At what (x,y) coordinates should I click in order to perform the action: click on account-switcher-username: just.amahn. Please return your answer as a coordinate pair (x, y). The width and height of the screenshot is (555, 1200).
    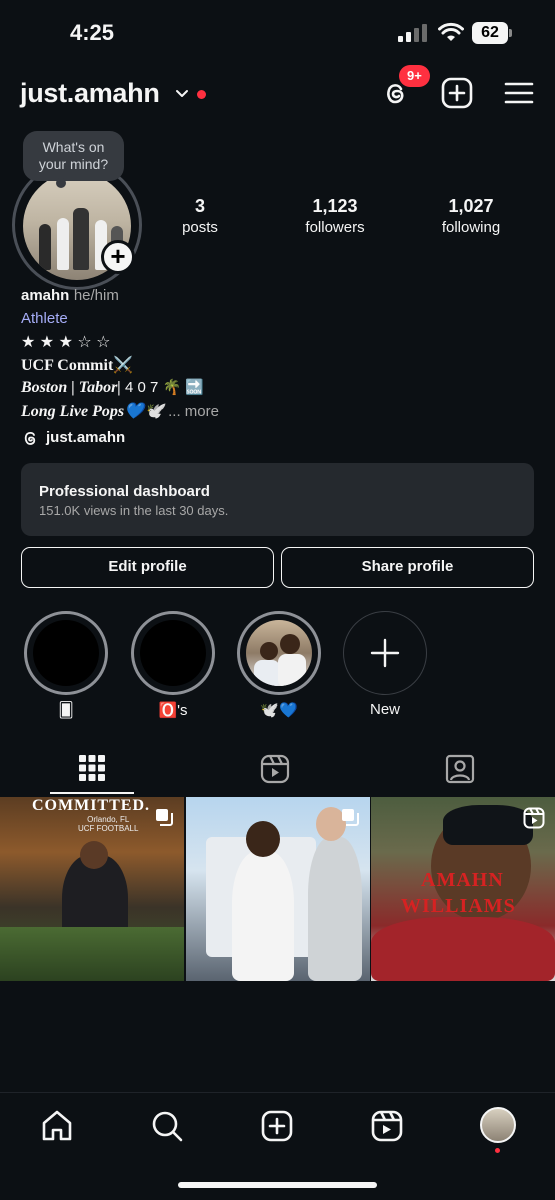
    Looking at the image, I should click on (90, 93).